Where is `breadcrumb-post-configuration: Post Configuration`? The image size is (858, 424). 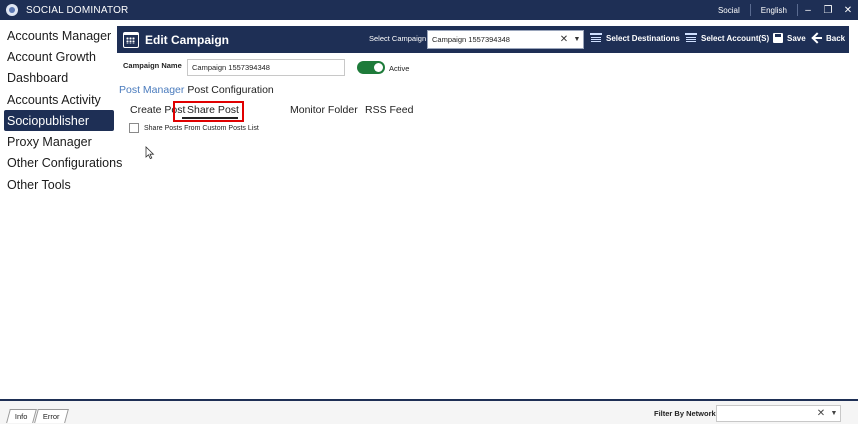 breadcrumb-post-configuration: Post Configuration is located at coordinates (230, 90).